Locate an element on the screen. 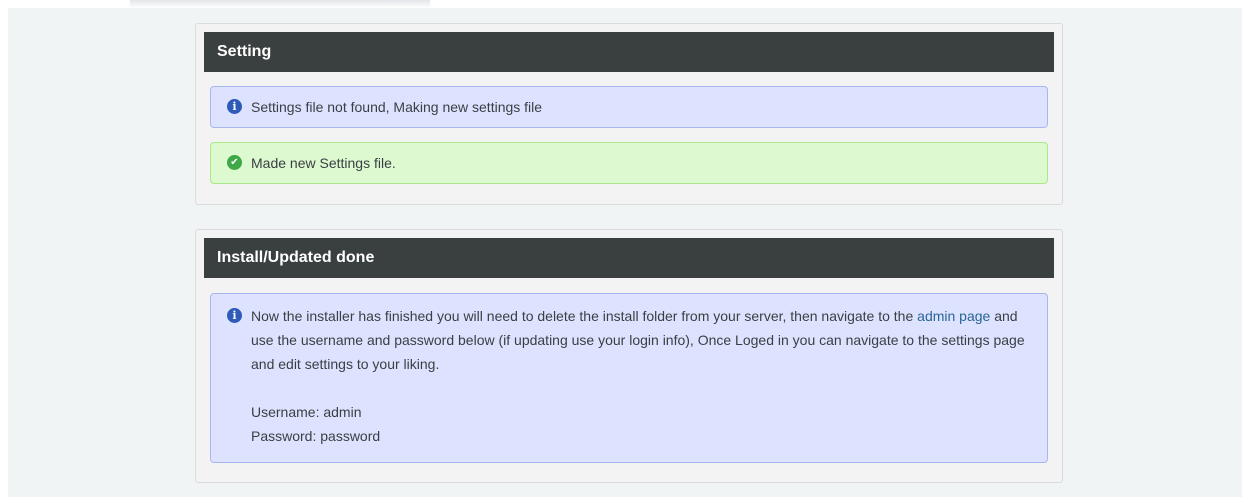 The image size is (1250, 497). settings-panel-title: Setting is located at coordinates (629, 52).